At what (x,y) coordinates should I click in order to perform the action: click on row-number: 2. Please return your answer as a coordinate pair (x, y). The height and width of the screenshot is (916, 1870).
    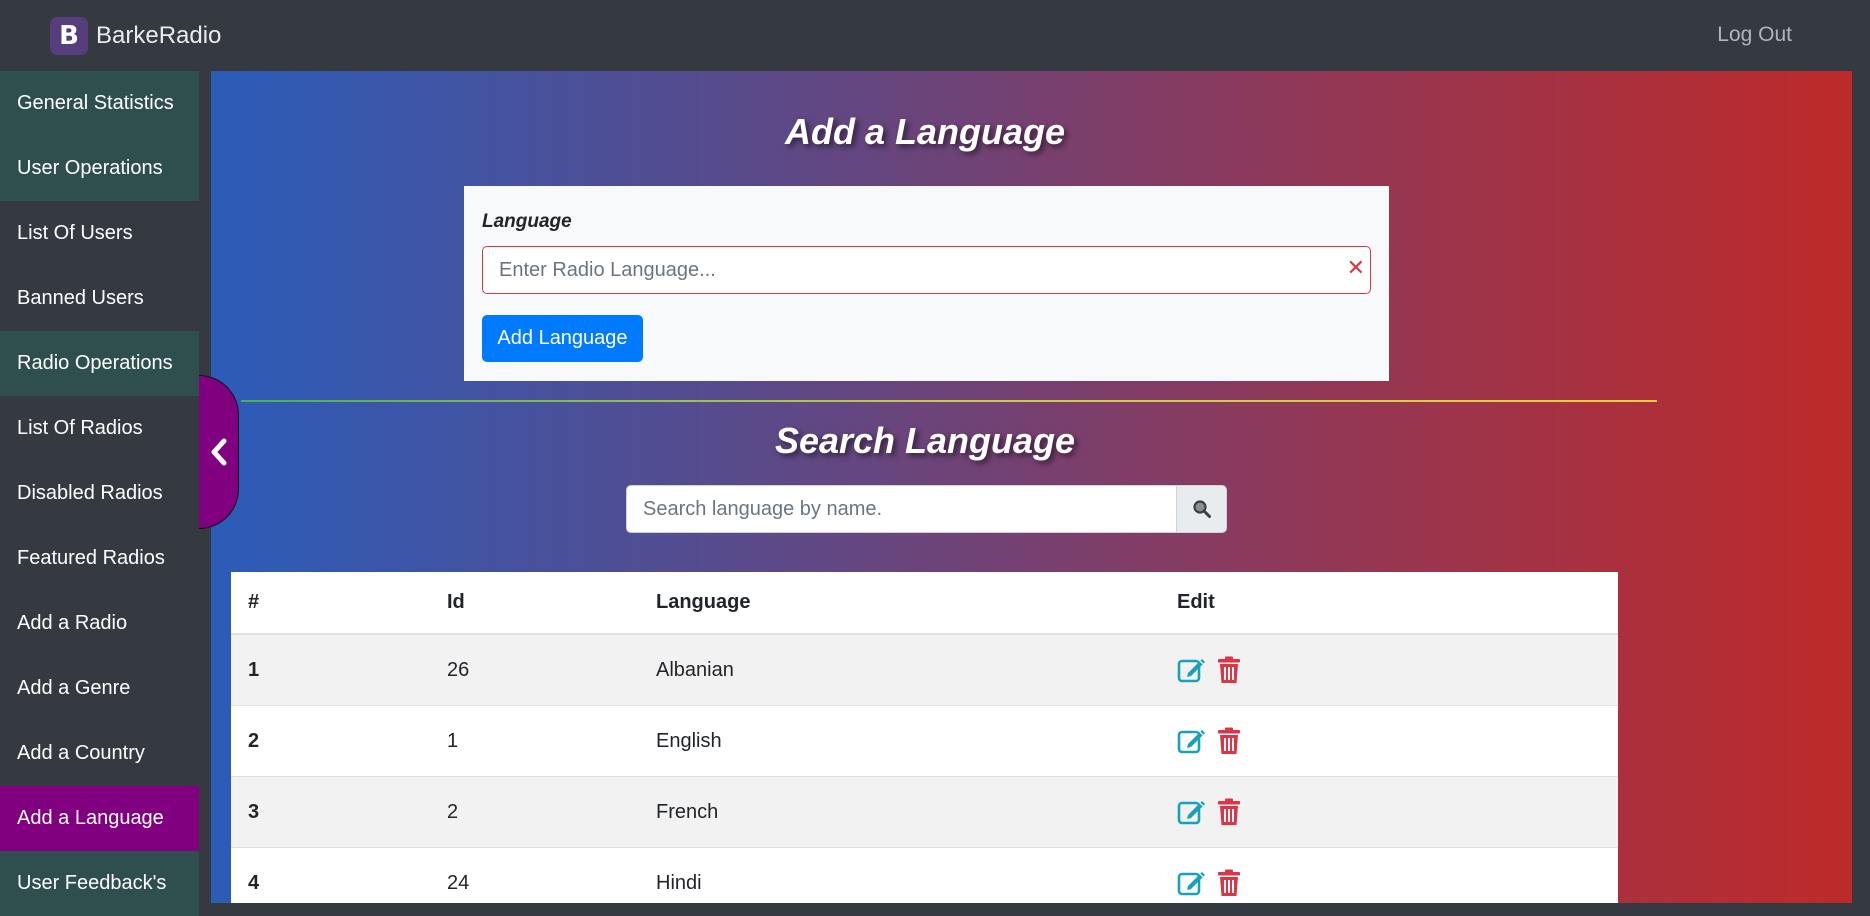
    Looking at the image, I should click on (339, 741).